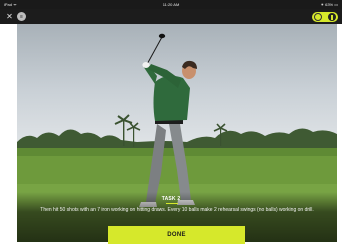 The height and width of the screenshot is (247, 342). What do you see at coordinates (325, 17) in the screenshot?
I see `toggle-icon` at bounding box center [325, 17].